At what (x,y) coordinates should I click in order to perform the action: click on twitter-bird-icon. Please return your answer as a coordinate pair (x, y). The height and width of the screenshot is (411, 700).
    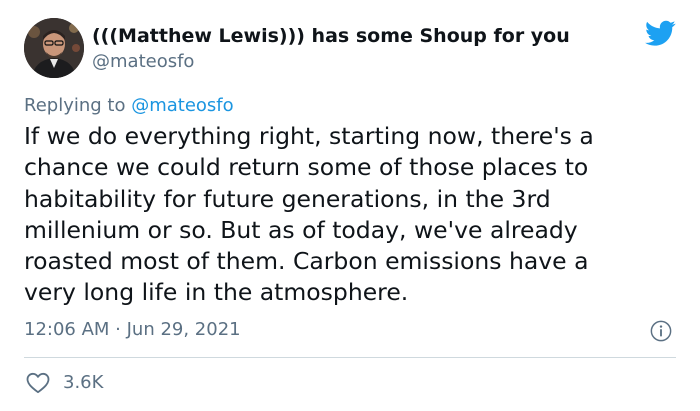
    Looking at the image, I should click on (660, 33).